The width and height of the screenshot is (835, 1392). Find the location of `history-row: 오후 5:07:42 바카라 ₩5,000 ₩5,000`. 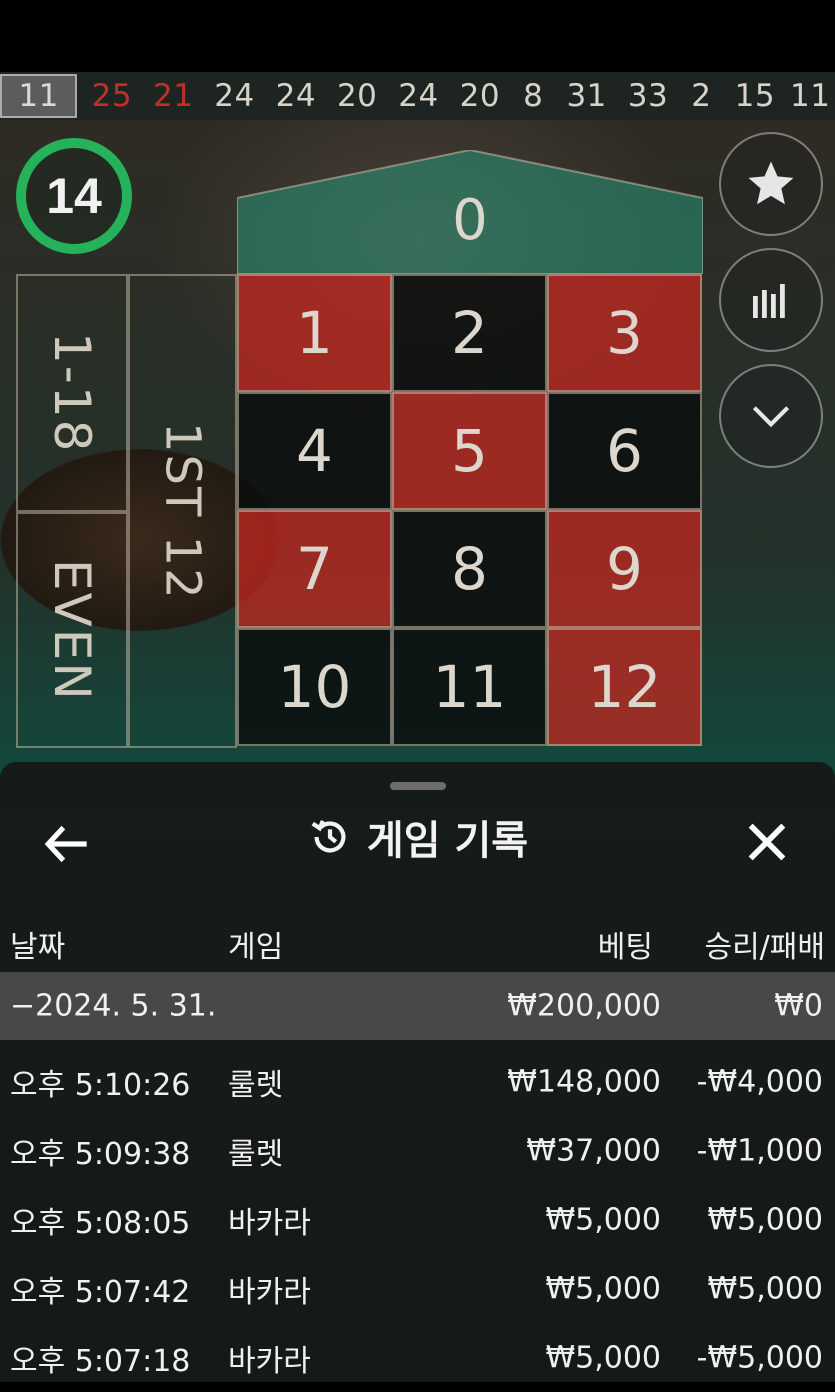

history-row: 오후 5:07:42 바카라 ₩5,000 ₩5,000 is located at coordinates (417, 1289).